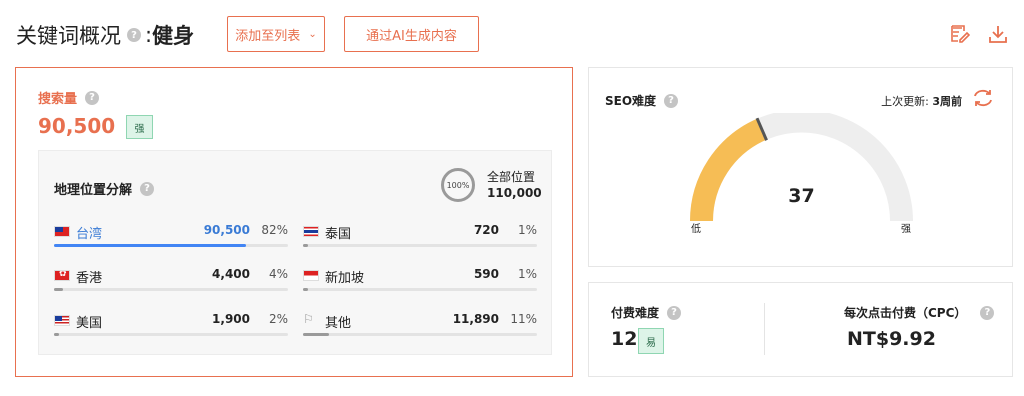 This screenshot has width=1024, height=396. Describe the element at coordinates (486, 230) in the screenshot. I see `geo-value: 720` at that location.